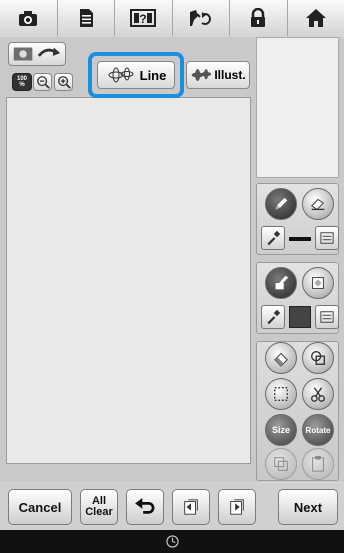 This screenshot has height=553, width=344. I want to click on cut-button, so click(318, 394).